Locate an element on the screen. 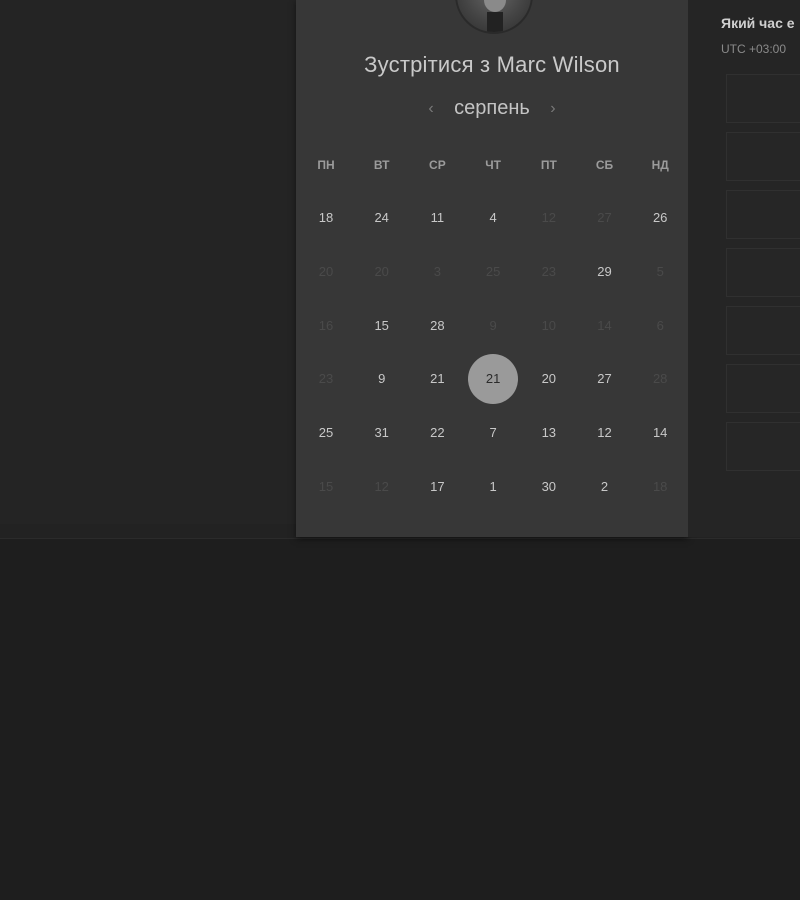  calendar-day-number: 13 is located at coordinates (549, 433).